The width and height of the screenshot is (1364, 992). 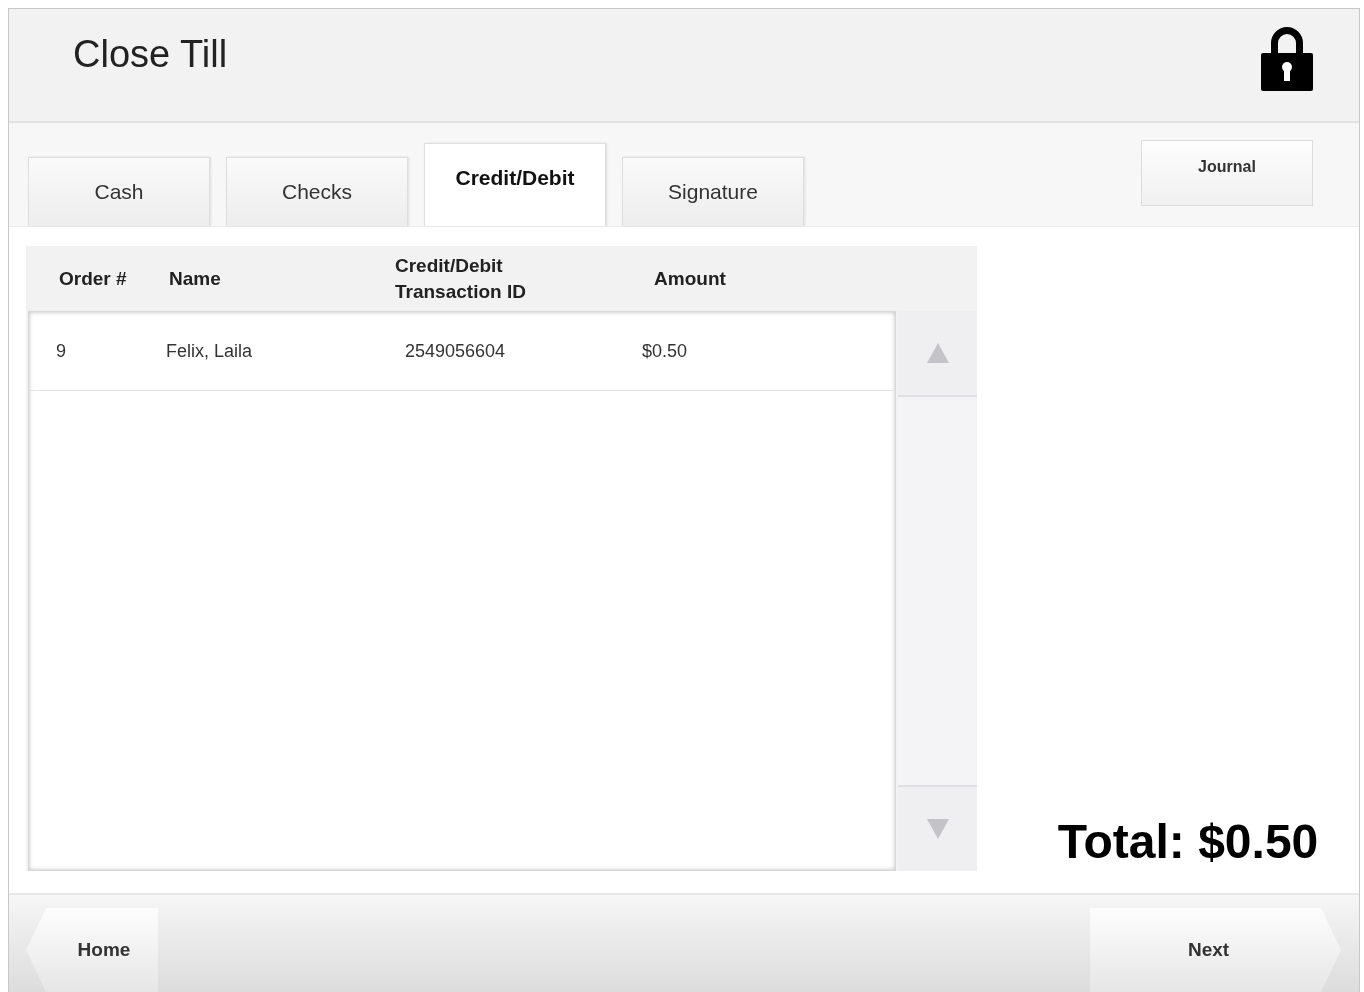 What do you see at coordinates (93, 278) in the screenshot?
I see `column-header: Order #` at bounding box center [93, 278].